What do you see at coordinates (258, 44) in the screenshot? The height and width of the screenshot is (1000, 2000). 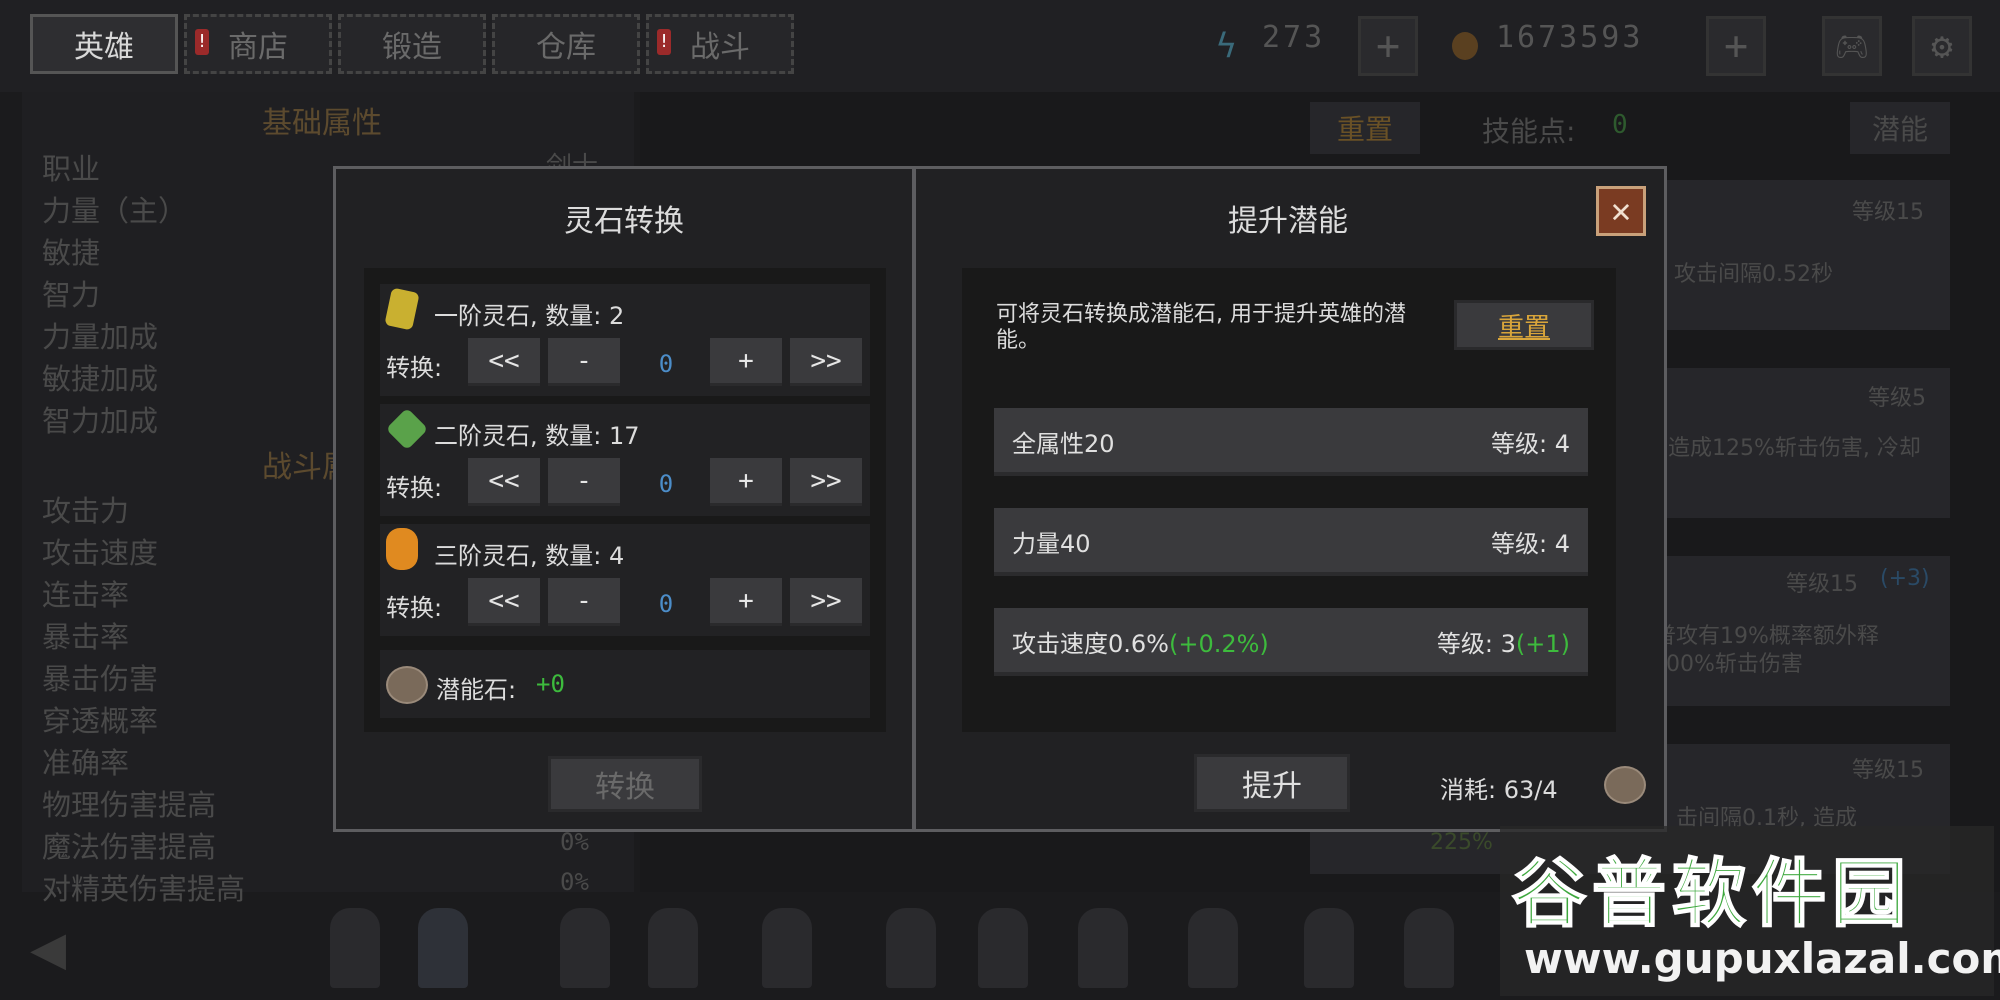 I see `tab-shop: ! 商店` at bounding box center [258, 44].